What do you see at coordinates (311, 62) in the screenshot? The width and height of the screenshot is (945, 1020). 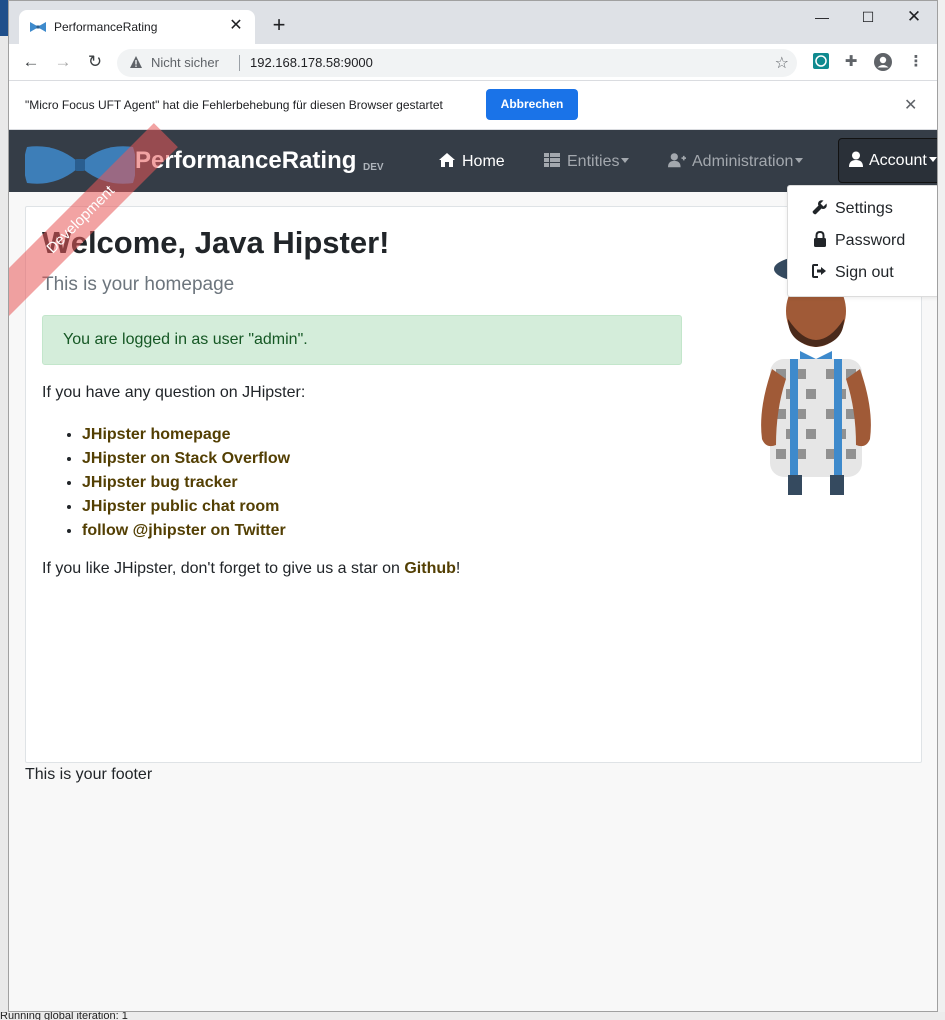 I see `url-text: 192.168.178.58:9000` at bounding box center [311, 62].